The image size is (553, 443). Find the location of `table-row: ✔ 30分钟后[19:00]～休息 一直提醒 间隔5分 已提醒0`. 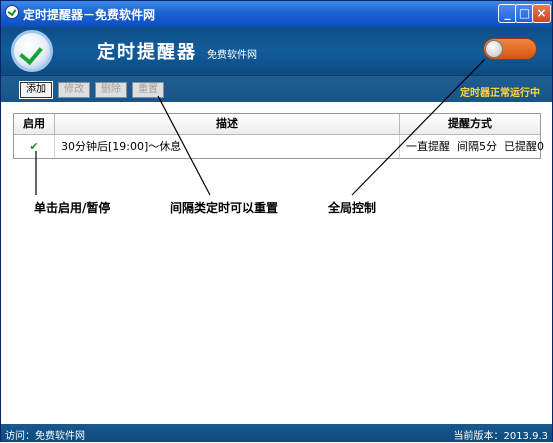

table-row: ✔ 30分钟后[19:00]～休息 一直提醒 间隔5分 已提醒0 is located at coordinates (279, 146).